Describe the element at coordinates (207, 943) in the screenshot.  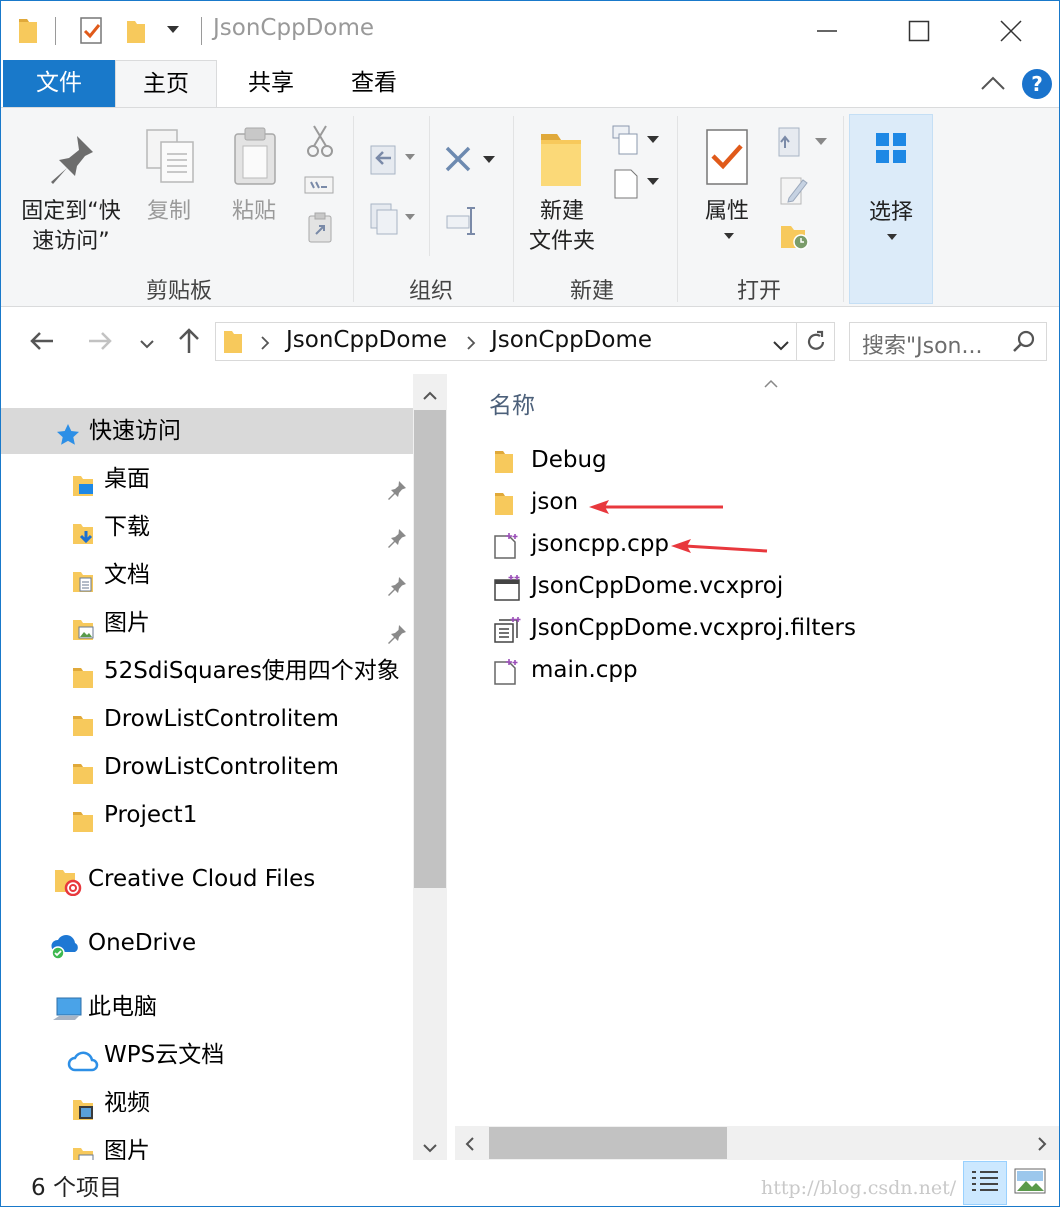
I see `nav-onedrive: OneDrive` at that location.